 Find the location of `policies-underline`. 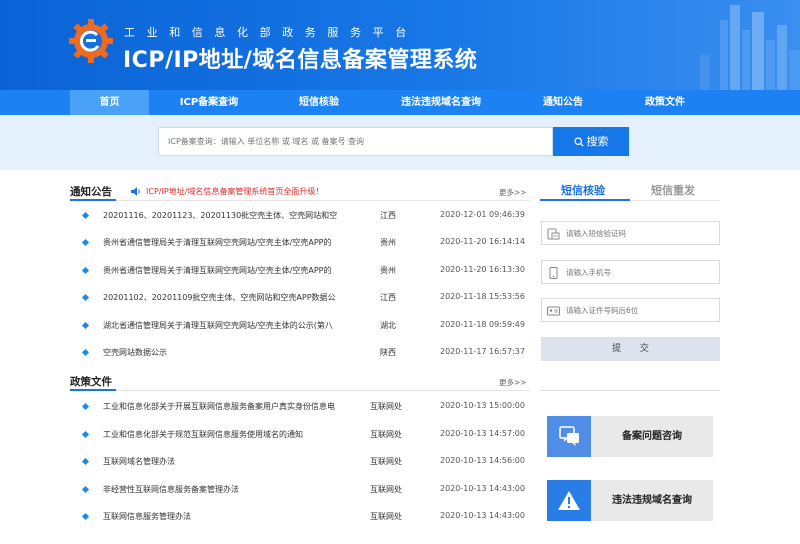

policies-underline is located at coordinates (93, 390).